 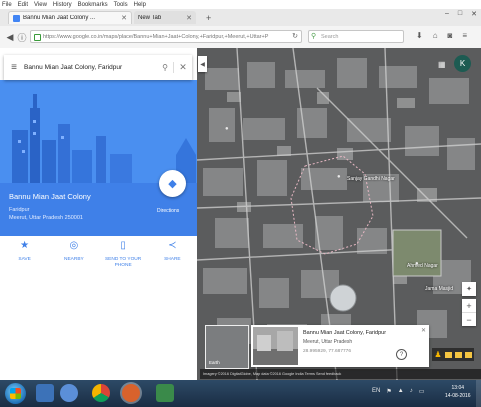 I want to click on start-button, so click(x=15, y=393).